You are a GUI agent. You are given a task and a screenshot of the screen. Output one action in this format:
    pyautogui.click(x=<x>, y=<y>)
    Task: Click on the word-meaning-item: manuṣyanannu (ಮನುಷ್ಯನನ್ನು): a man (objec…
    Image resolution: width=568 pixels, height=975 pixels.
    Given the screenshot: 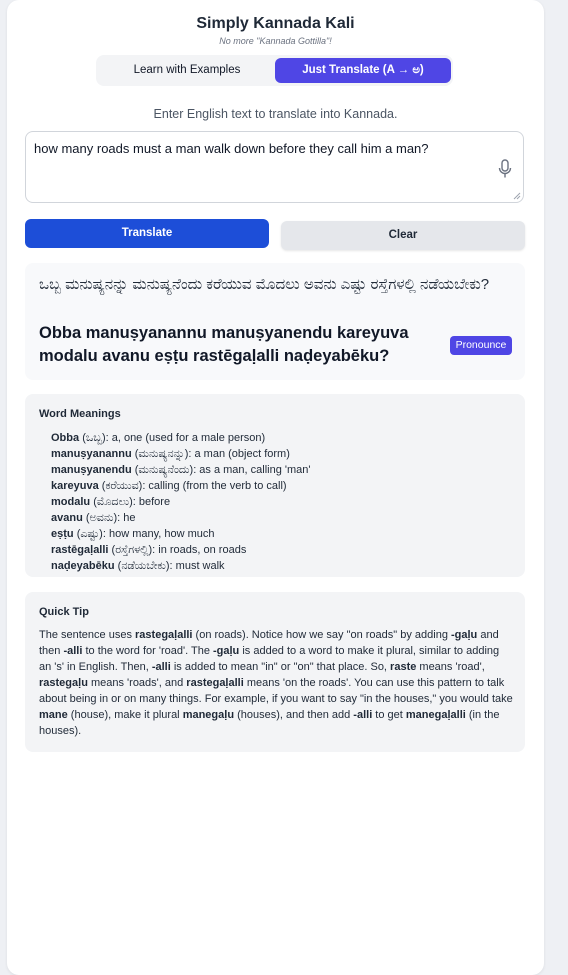 What is the action you would take?
    pyautogui.click(x=181, y=454)
    